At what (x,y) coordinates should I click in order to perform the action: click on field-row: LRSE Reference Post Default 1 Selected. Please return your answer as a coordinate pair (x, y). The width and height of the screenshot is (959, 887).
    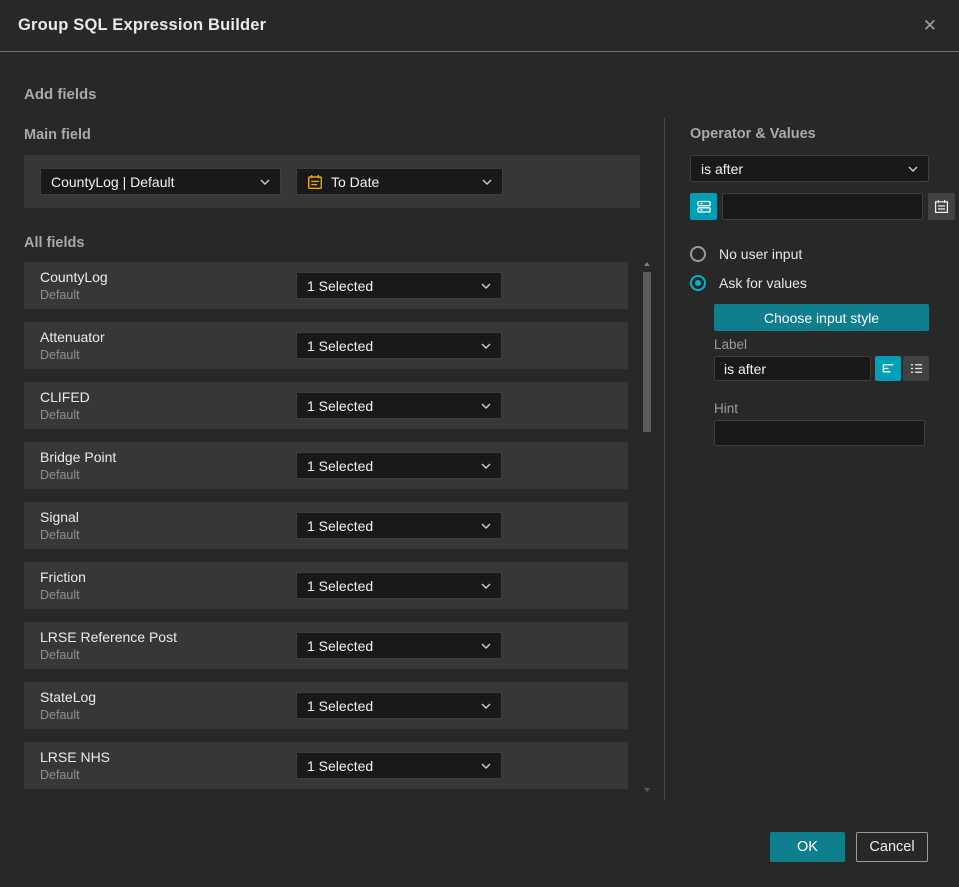
    Looking at the image, I should click on (326, 645).